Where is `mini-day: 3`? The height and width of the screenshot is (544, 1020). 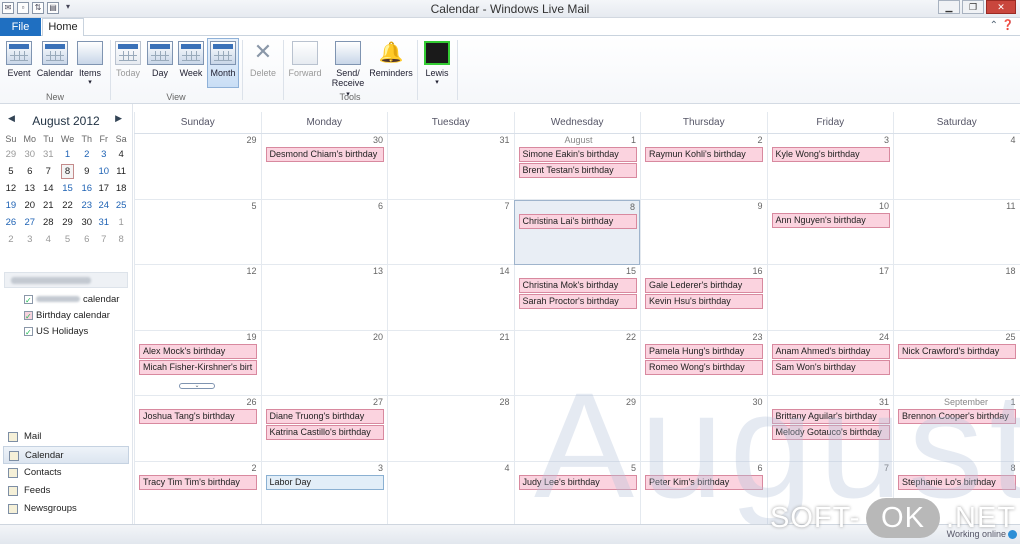 mini-day: 3 is located at coordinates (103, 154).